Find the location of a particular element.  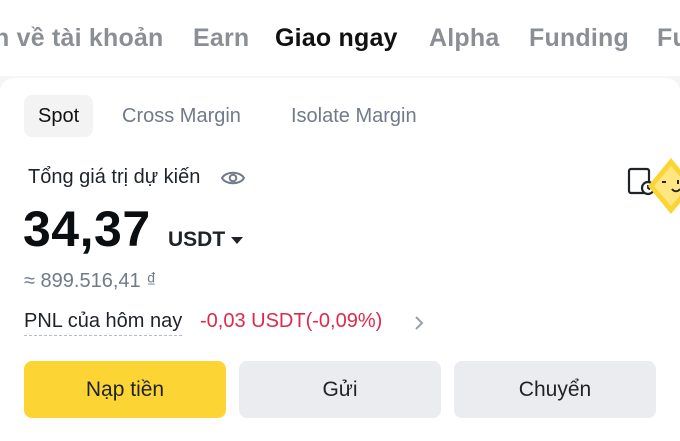

chevron-right-icon is located at coordinates (419, 323).